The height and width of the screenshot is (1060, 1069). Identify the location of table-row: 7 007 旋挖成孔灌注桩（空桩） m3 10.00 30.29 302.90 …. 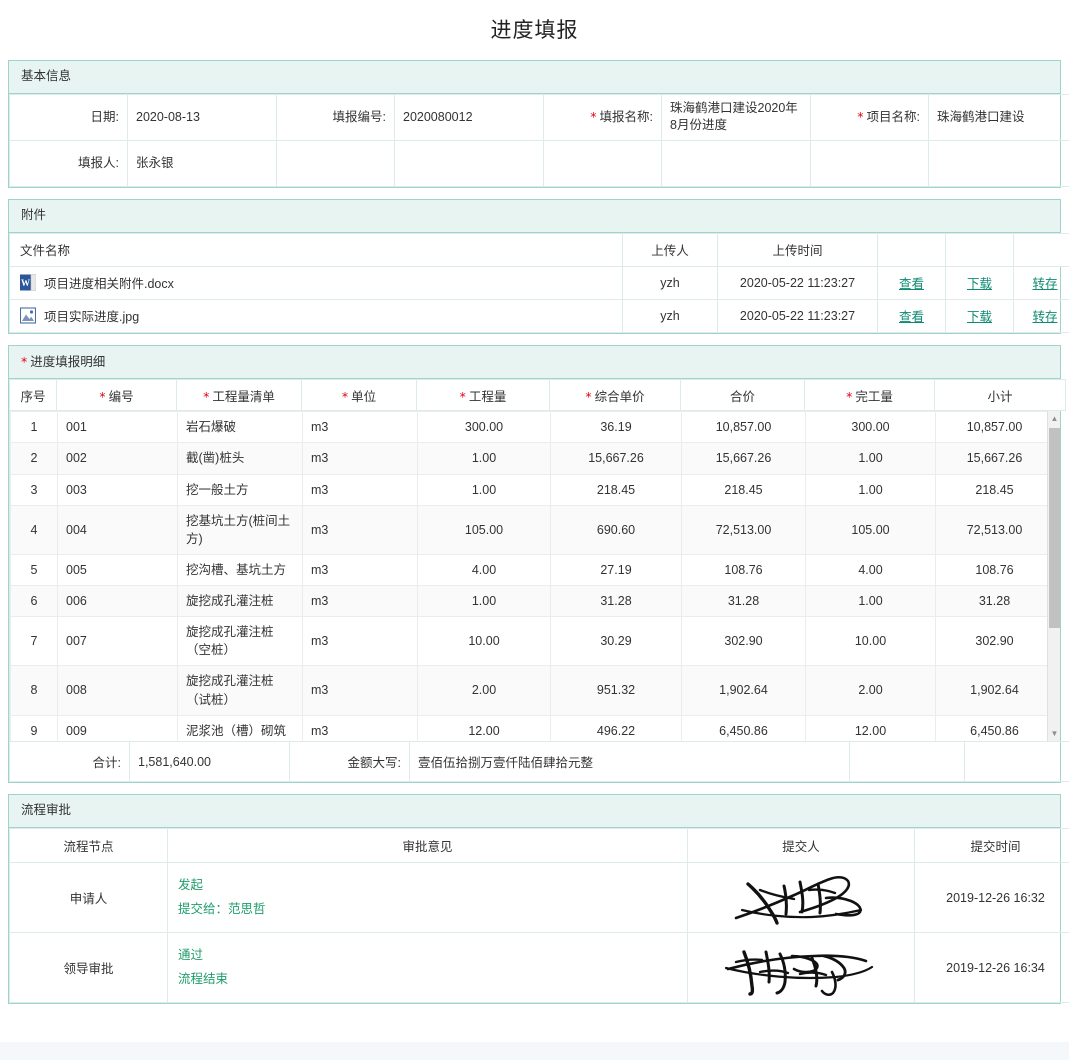
(534, 641).